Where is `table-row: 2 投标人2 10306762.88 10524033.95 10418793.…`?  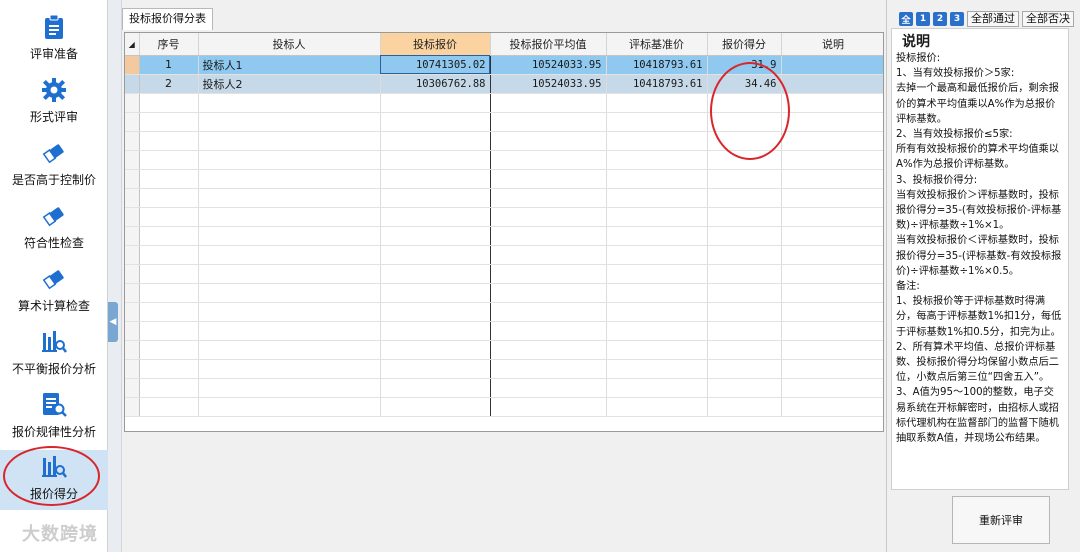
table-row: 2 投标人2 10306762.88 10524033.95 10418793.… is located at coordinates (504, 84).